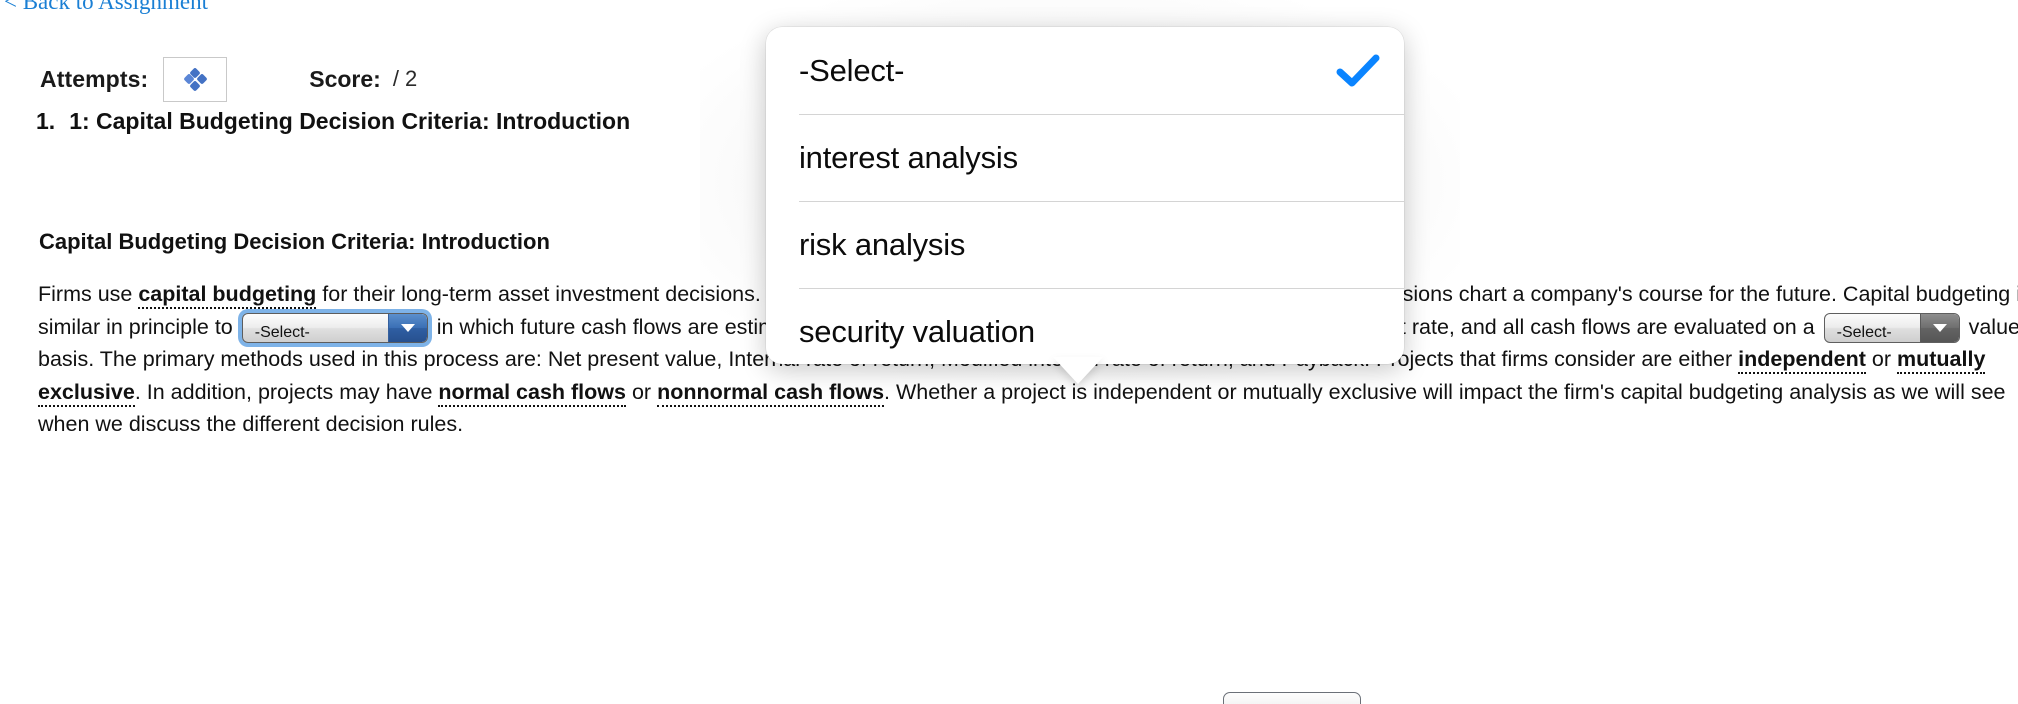 Image resolution: width=2018 pixels, height=704 pixels. Describe the element at coordinates (88, 294) in the screenshot. I see `body-text-seg1: Firms use` at that location.